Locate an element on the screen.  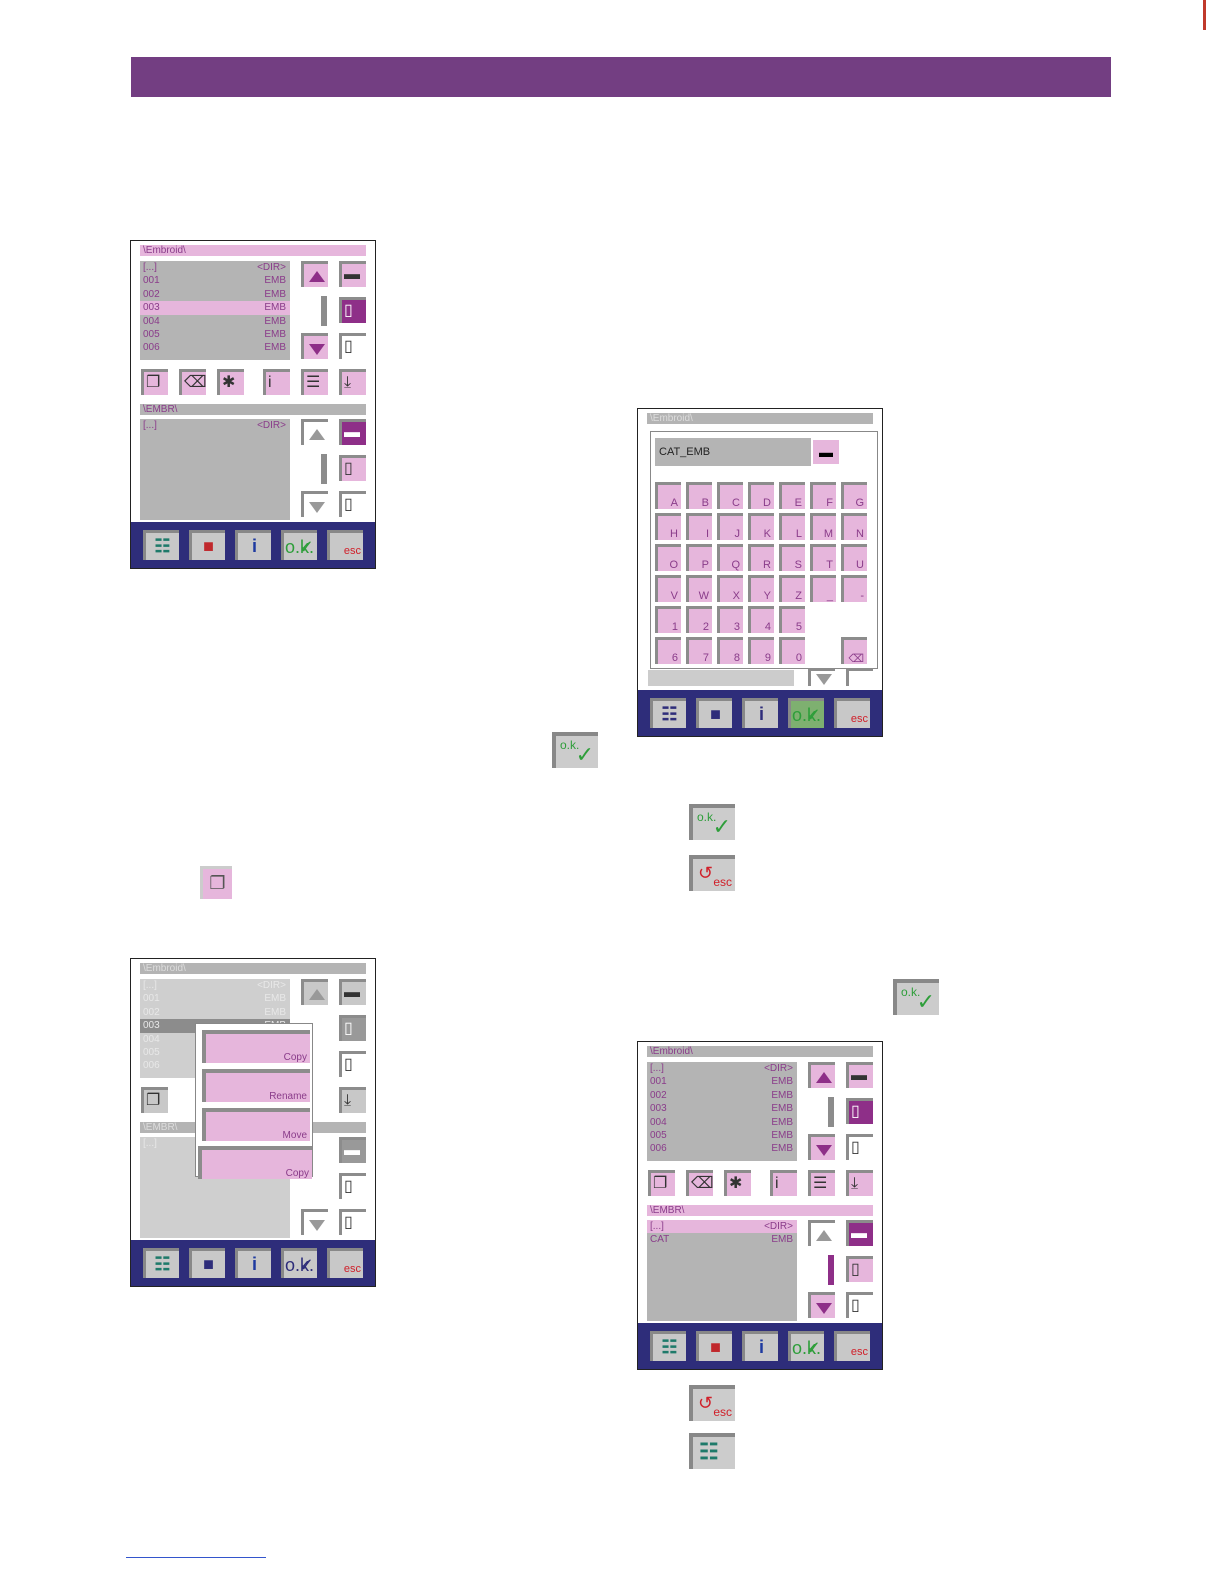
key-v: V is located at coordinates (668, 588).